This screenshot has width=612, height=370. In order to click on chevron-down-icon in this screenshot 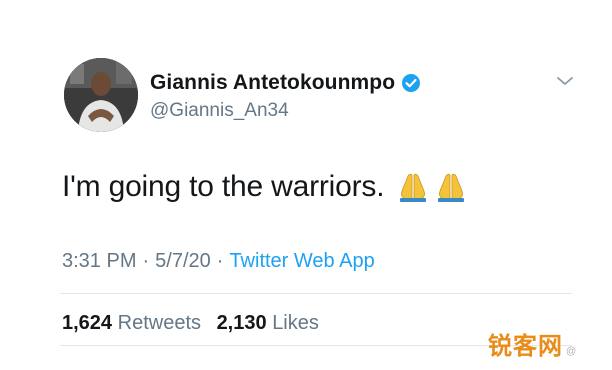, I will do `click(565, 81)`.